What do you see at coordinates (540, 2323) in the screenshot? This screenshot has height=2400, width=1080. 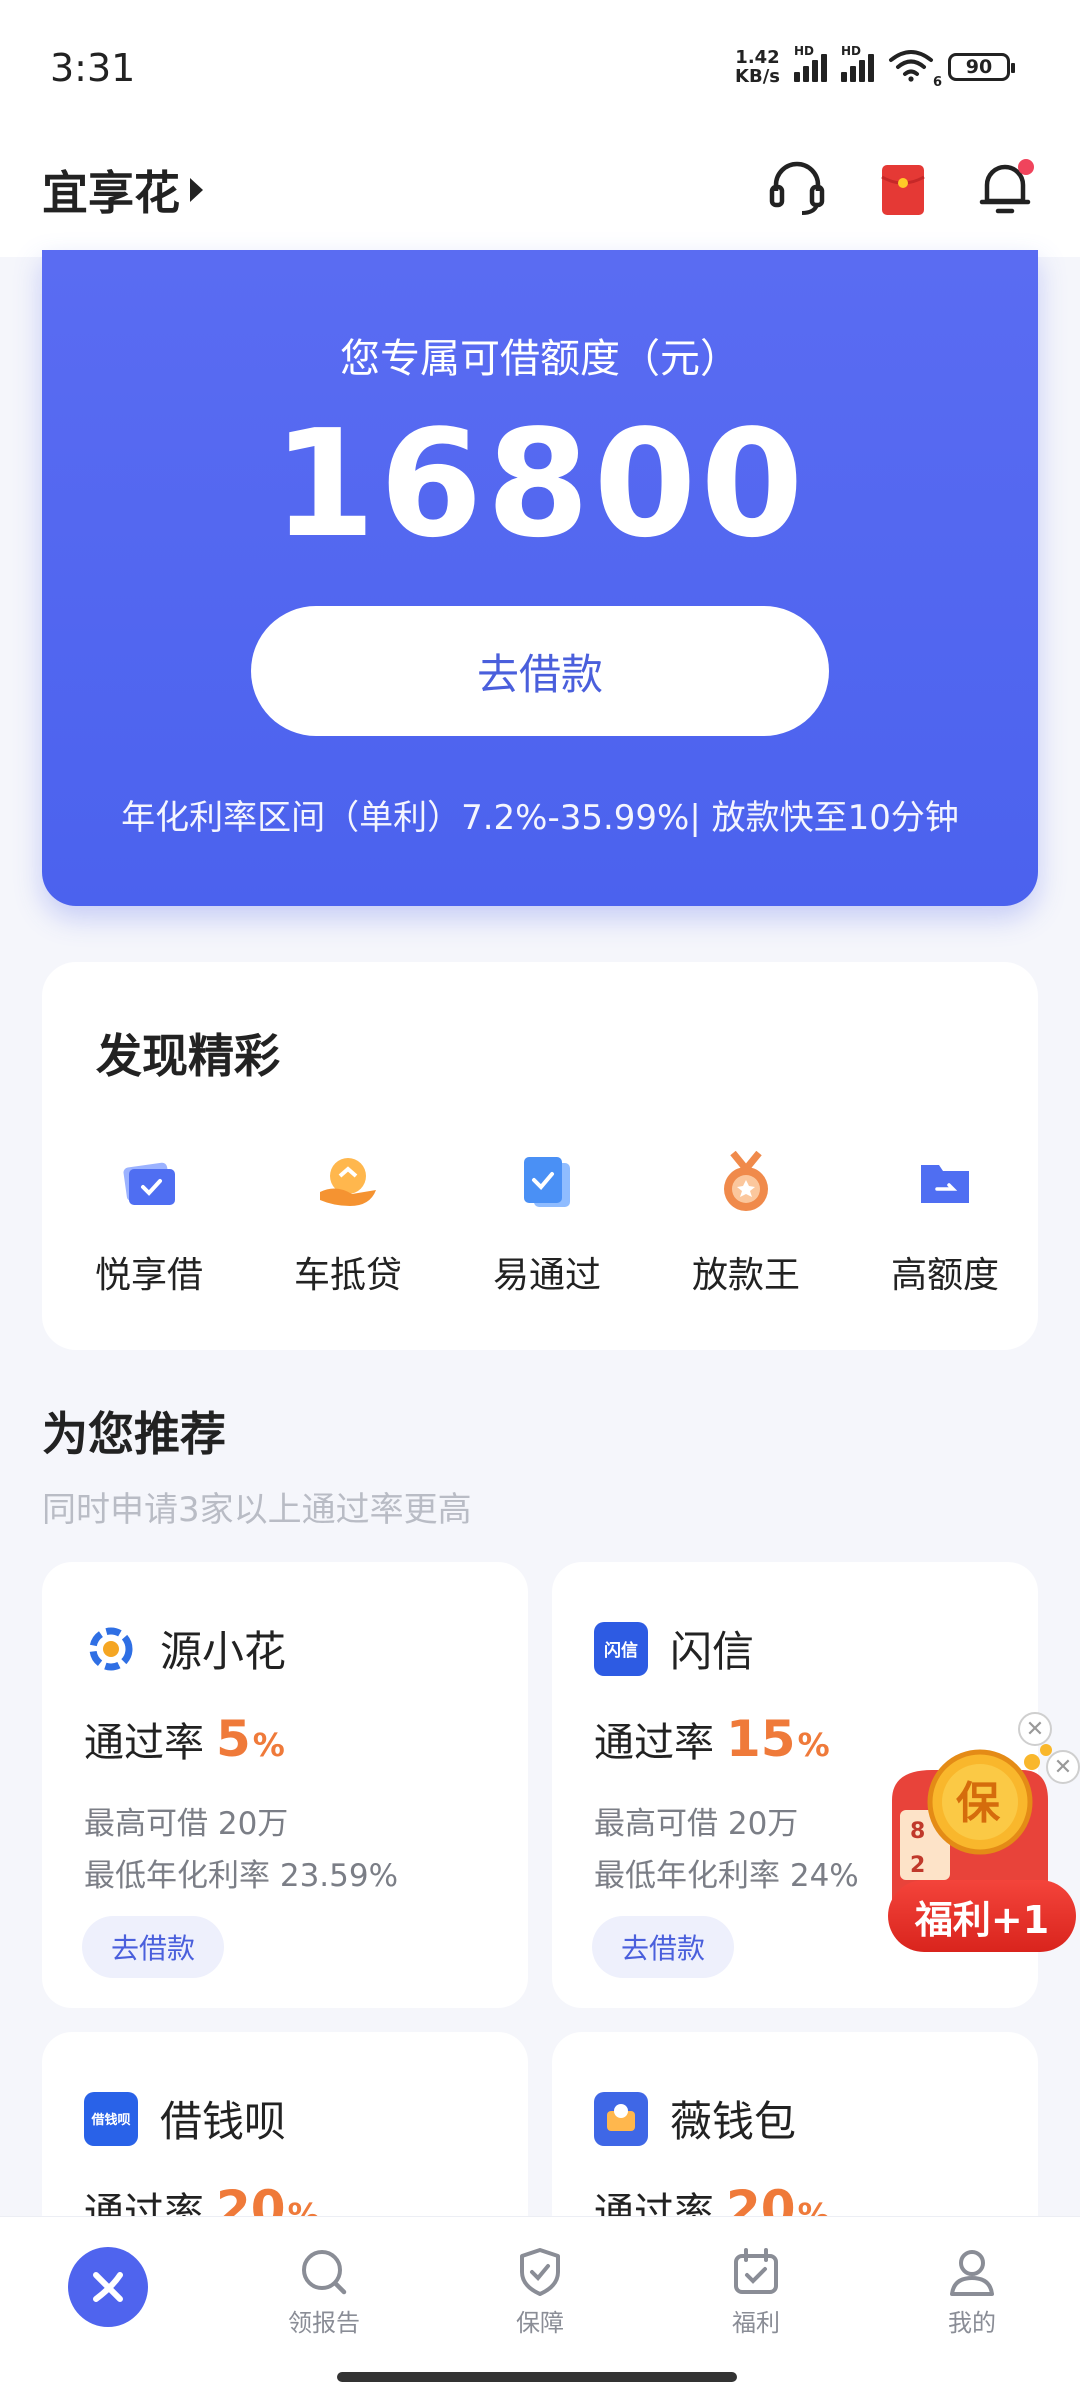 I see `nav-label: 保障` at bounding box center [540, 2323].